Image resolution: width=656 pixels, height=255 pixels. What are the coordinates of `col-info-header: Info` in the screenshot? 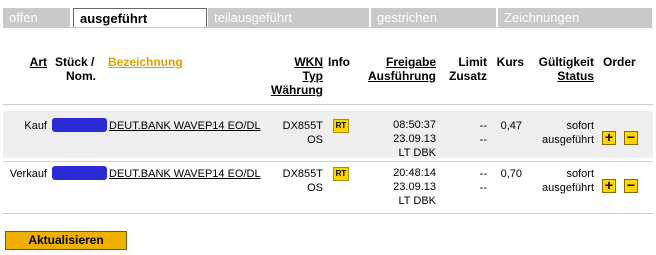 It's located at (339, 62).